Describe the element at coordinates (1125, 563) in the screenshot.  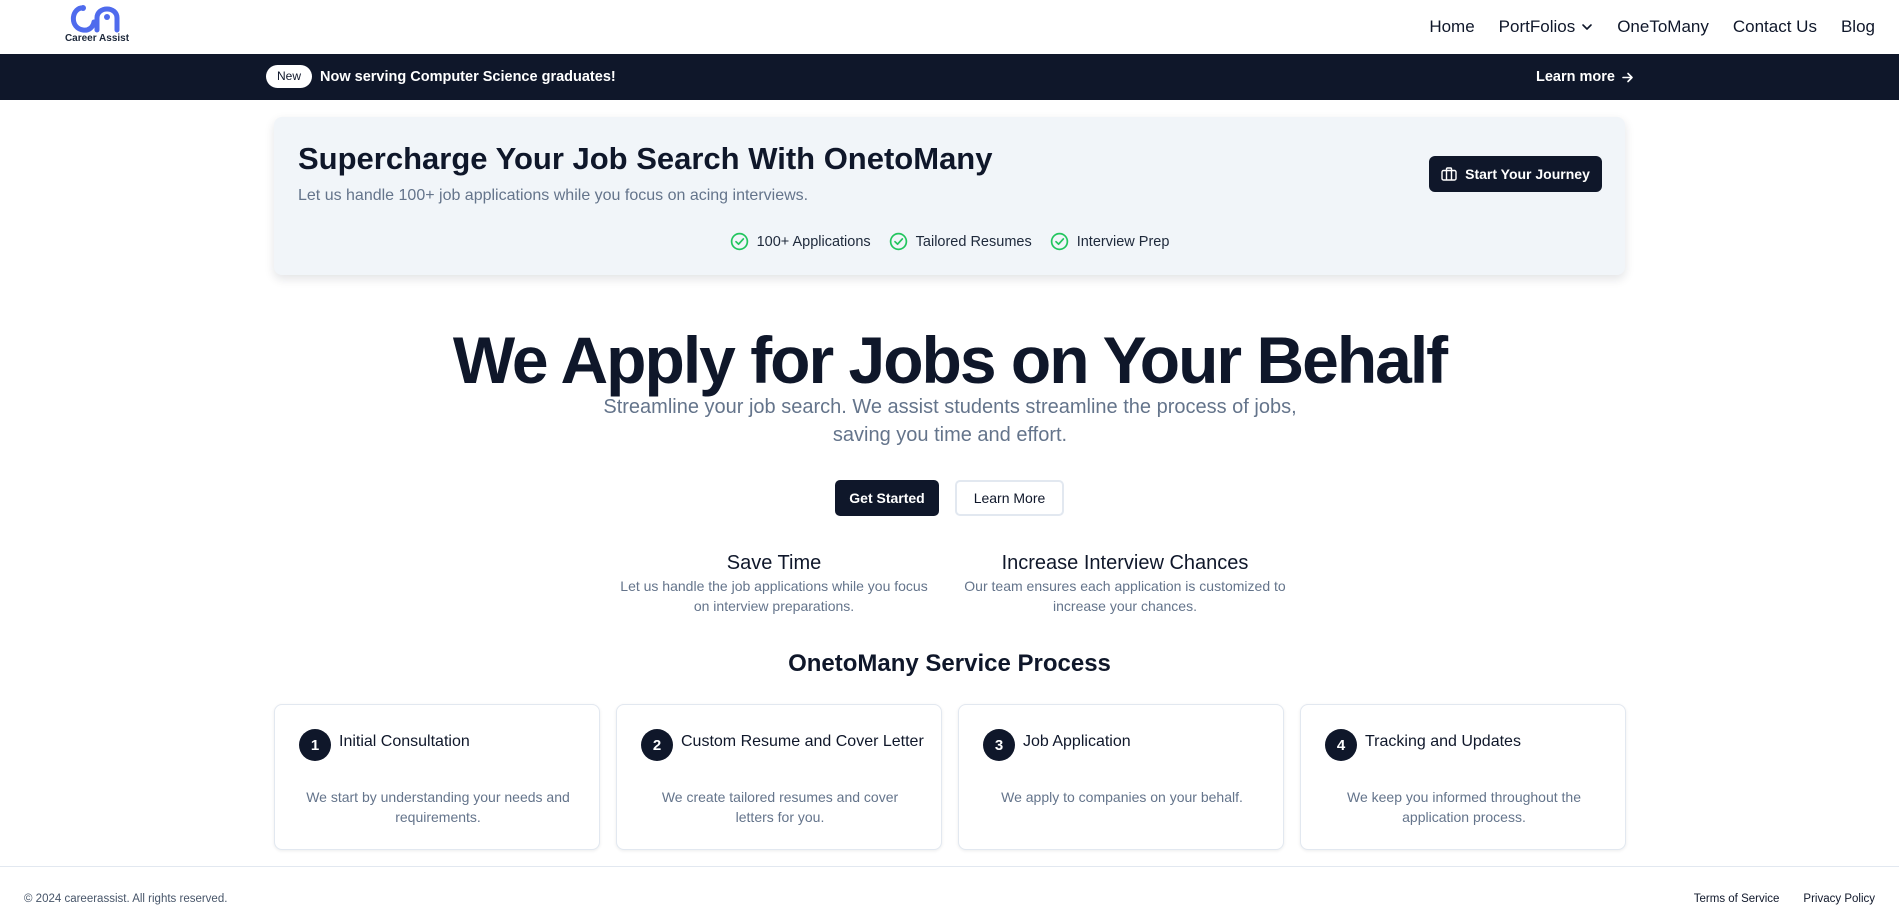
I see `benefit-title: Increase Interview Chances` at that location.